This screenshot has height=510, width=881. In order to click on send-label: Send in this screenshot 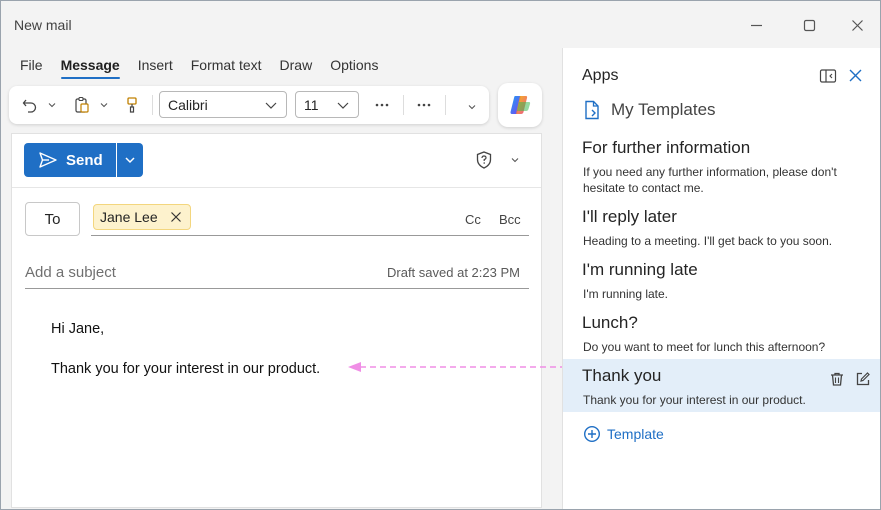, I will do `click(84, 160)`.